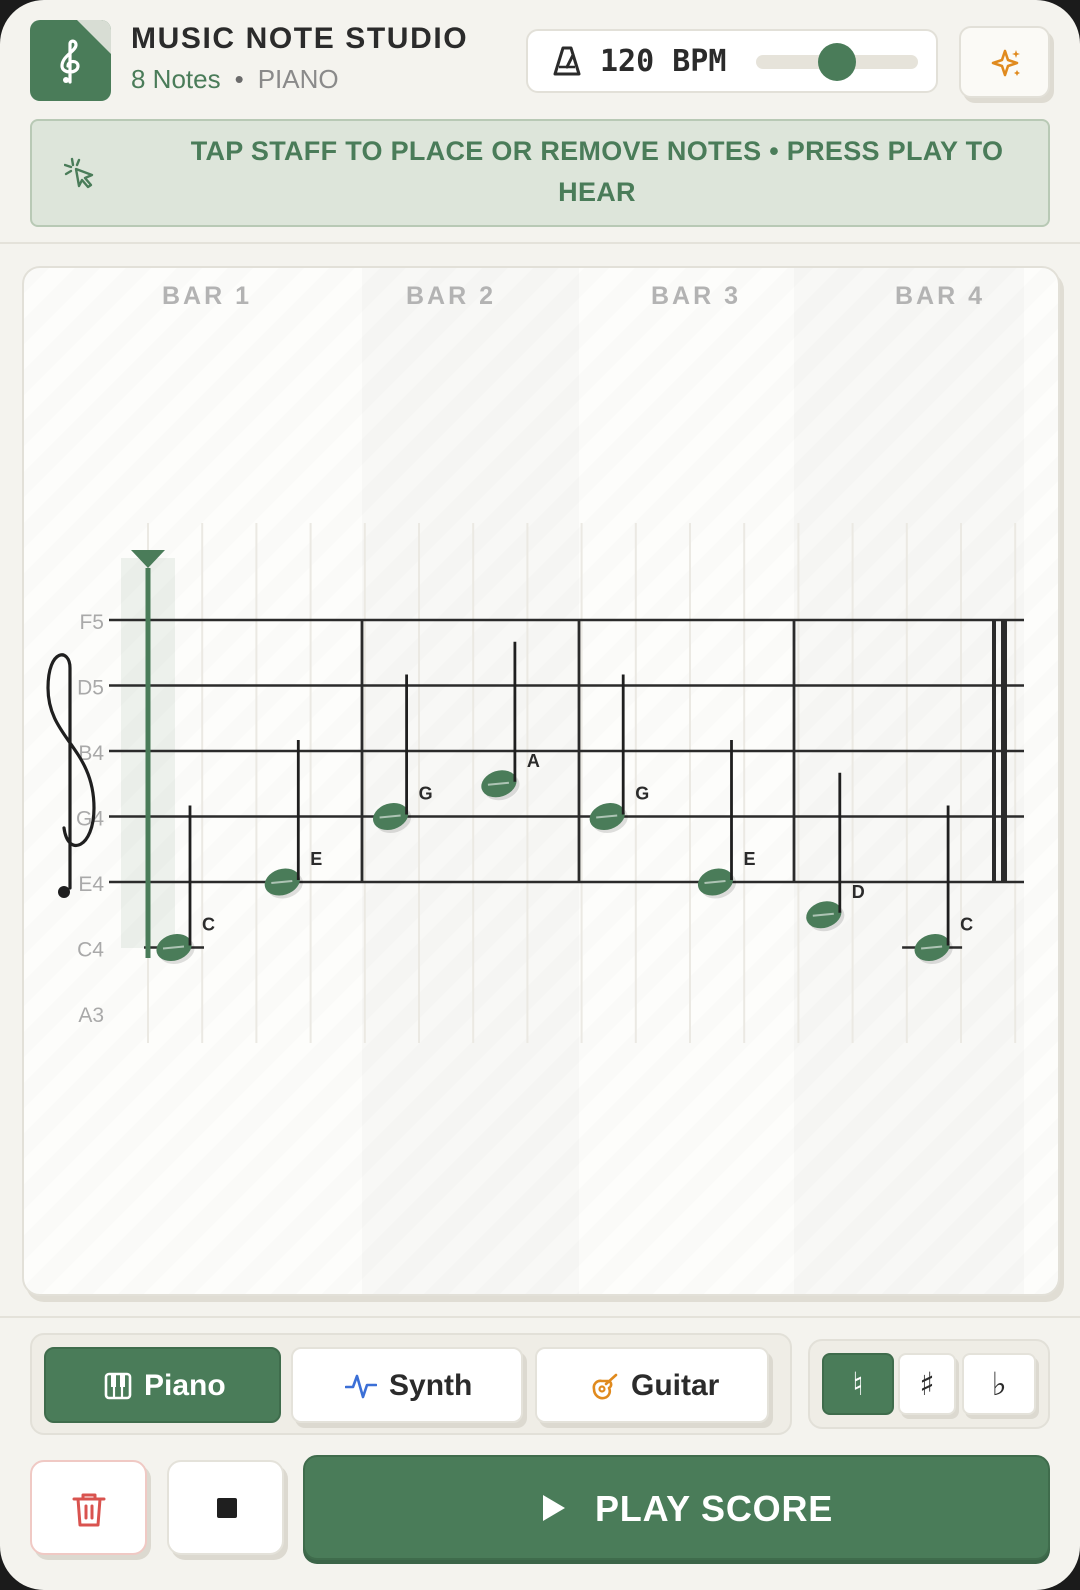 The width and height of the screenshot is (1080, 1590). I want to click on bar-label: BAR 3, so click(696, 296).